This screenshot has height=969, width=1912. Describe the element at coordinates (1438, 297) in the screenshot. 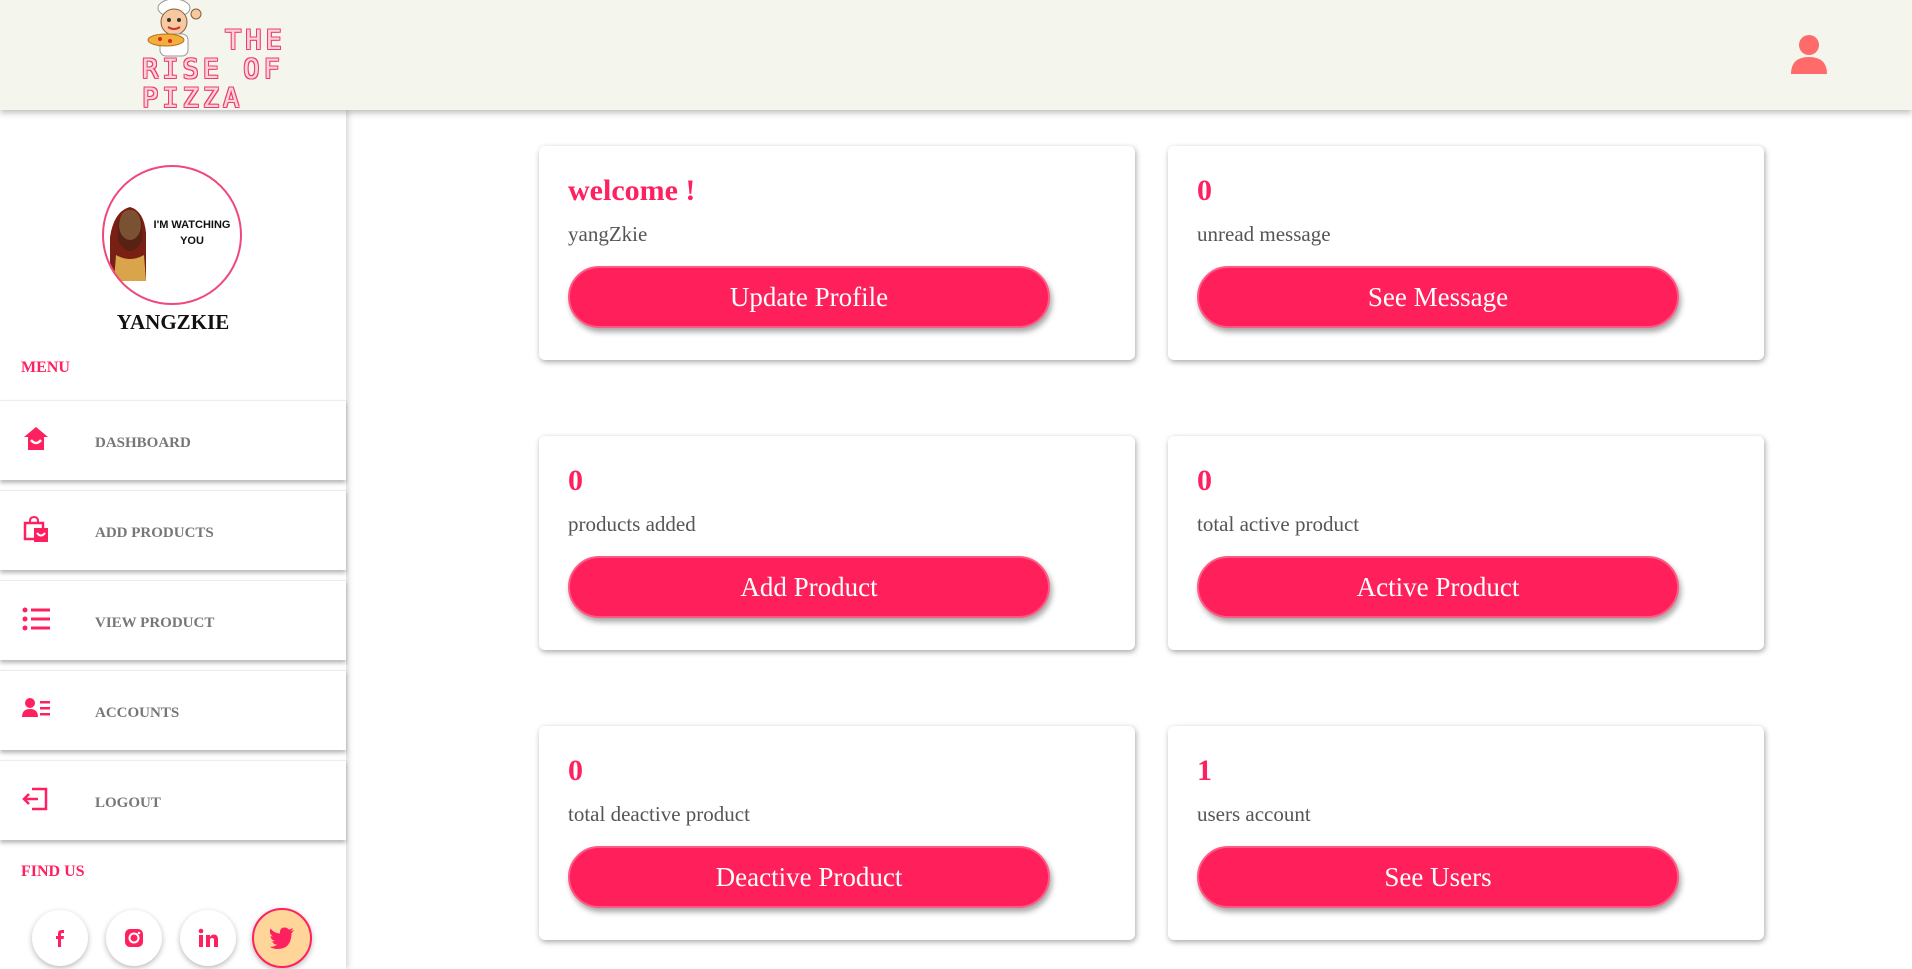

I see `see-message-button: See Message` at that location.